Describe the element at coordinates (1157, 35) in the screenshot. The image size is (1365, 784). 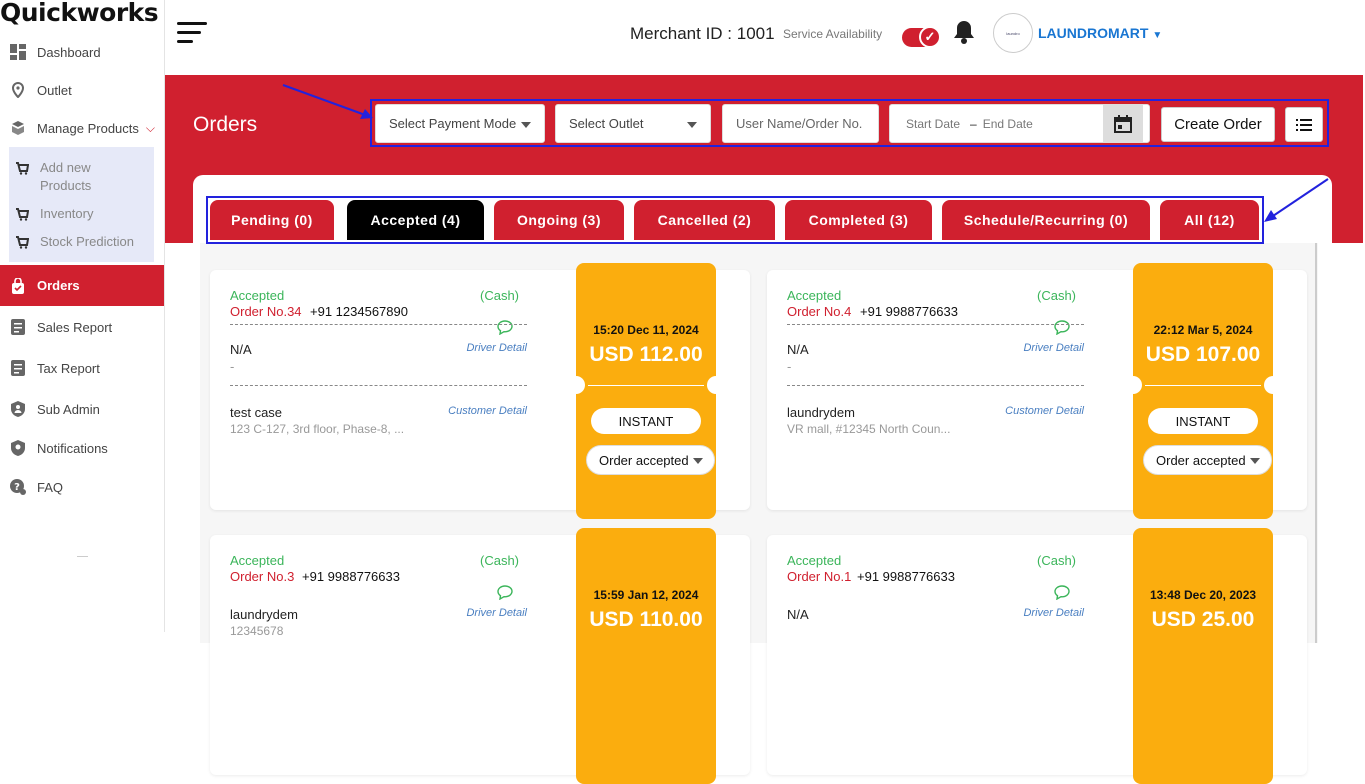
I see `caret-down-icon: ▼` at that location.